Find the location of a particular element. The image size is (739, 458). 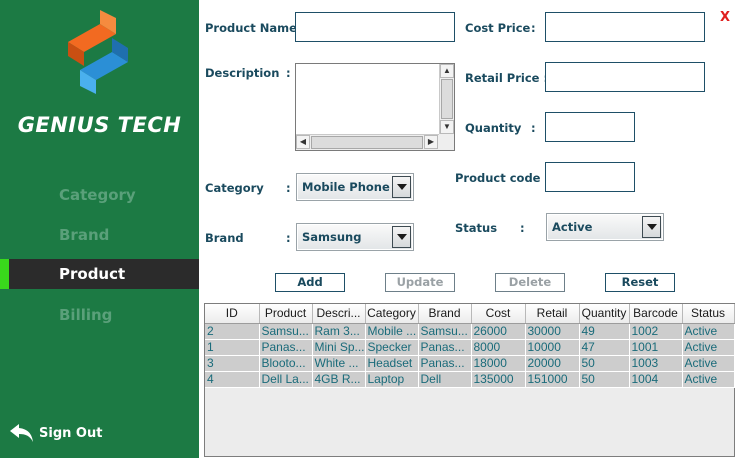

table-cell: 151000 is located at coordinates (552, 379).